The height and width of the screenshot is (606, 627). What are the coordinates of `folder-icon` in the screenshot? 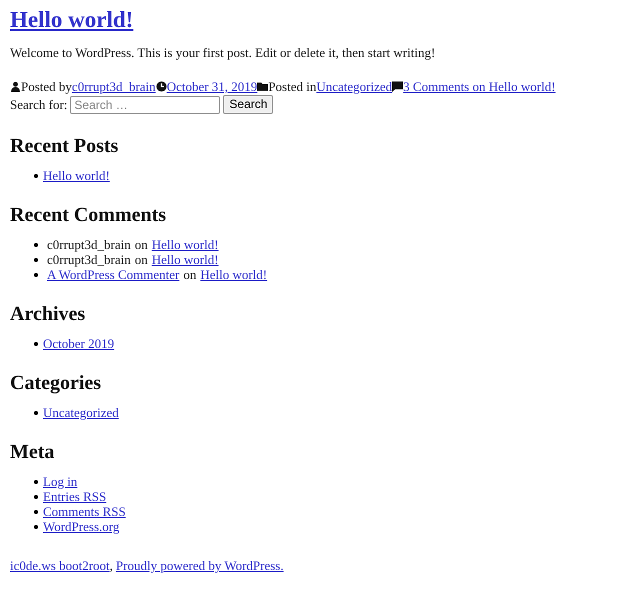 It's located at (262, 86).